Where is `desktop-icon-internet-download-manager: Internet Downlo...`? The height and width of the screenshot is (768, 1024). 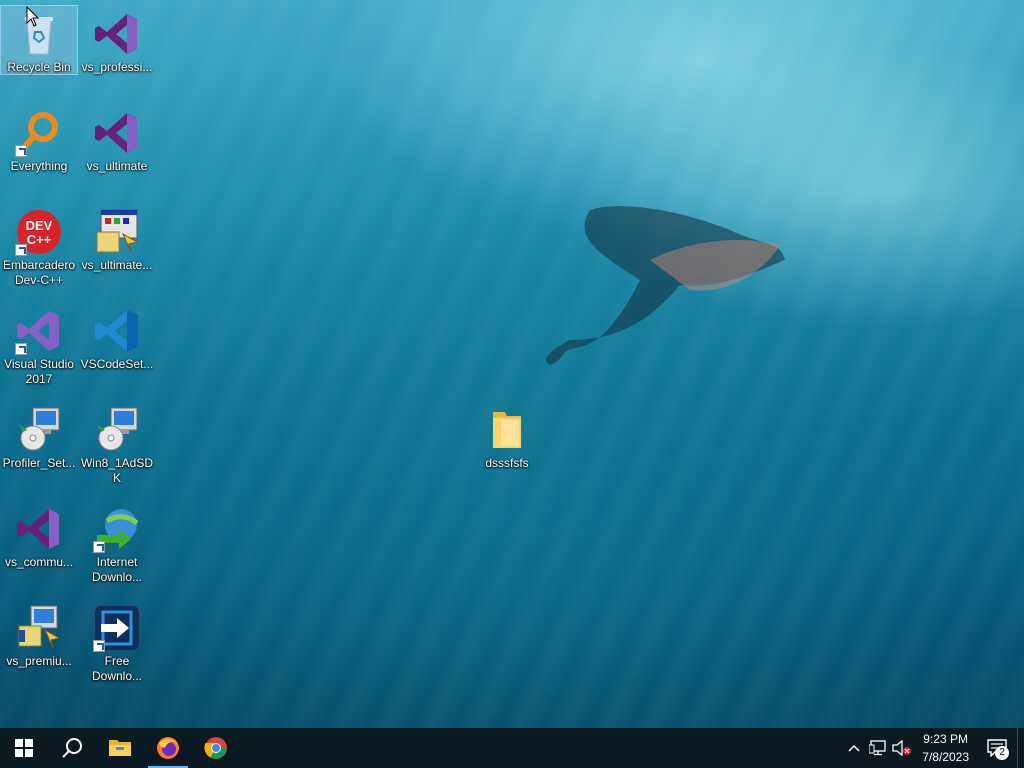 desktop-icon-internet-download-manager: Internet Downlo... is located at coordinates (117, 547).